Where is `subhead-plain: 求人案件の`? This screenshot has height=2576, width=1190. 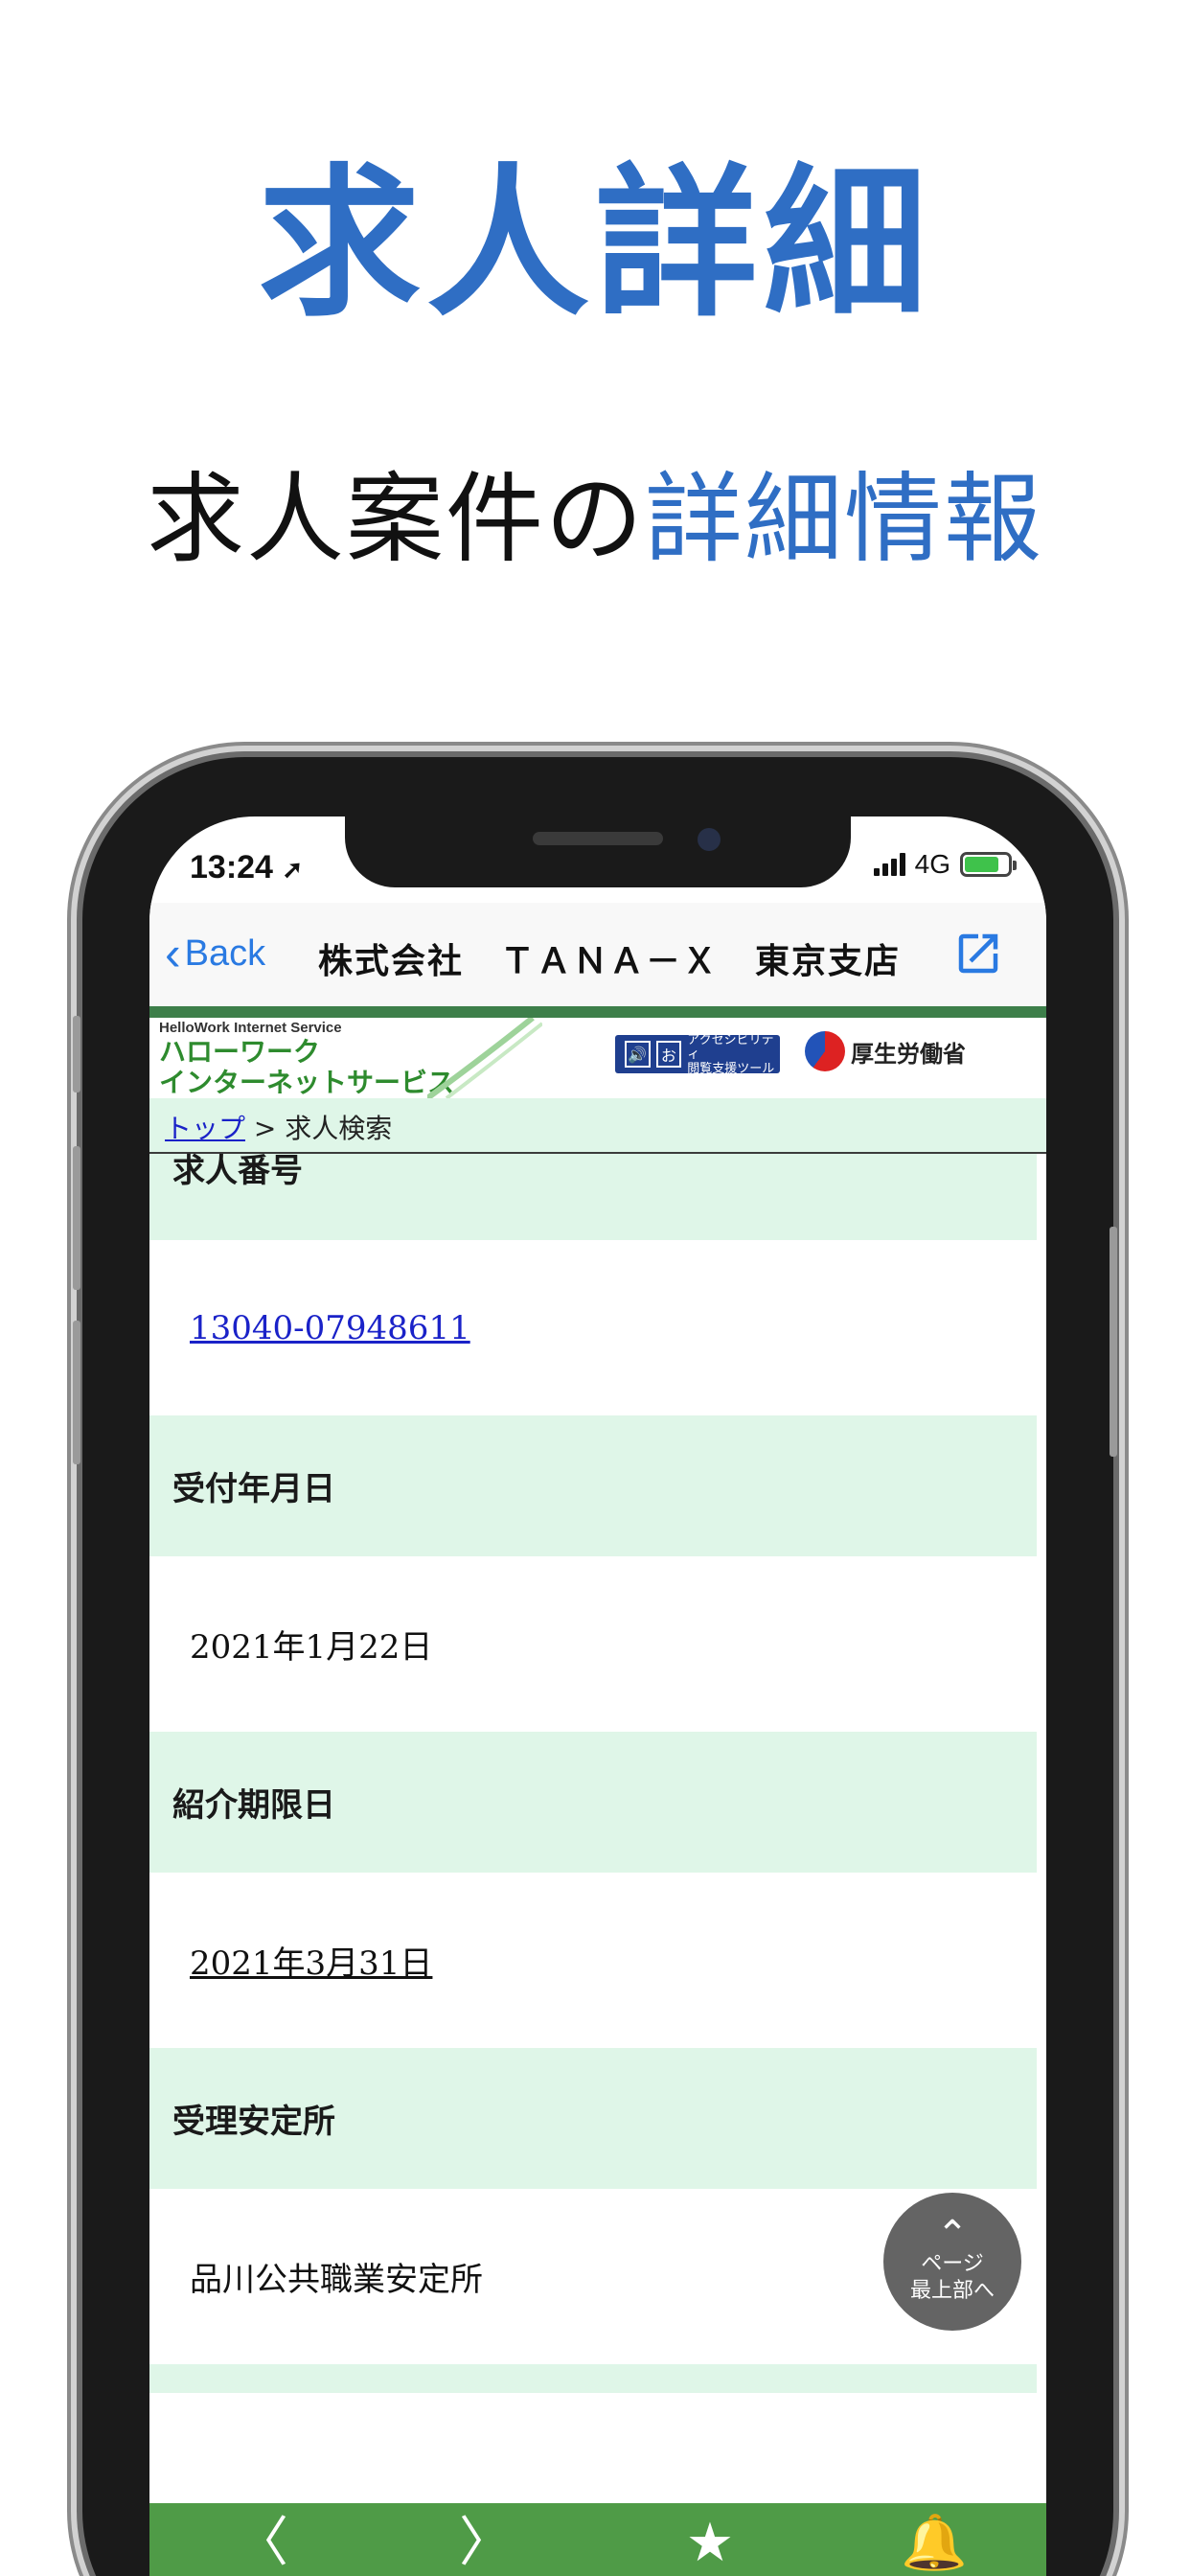
subhead-plain: 求人案件の is located at coordinates (396, 520).